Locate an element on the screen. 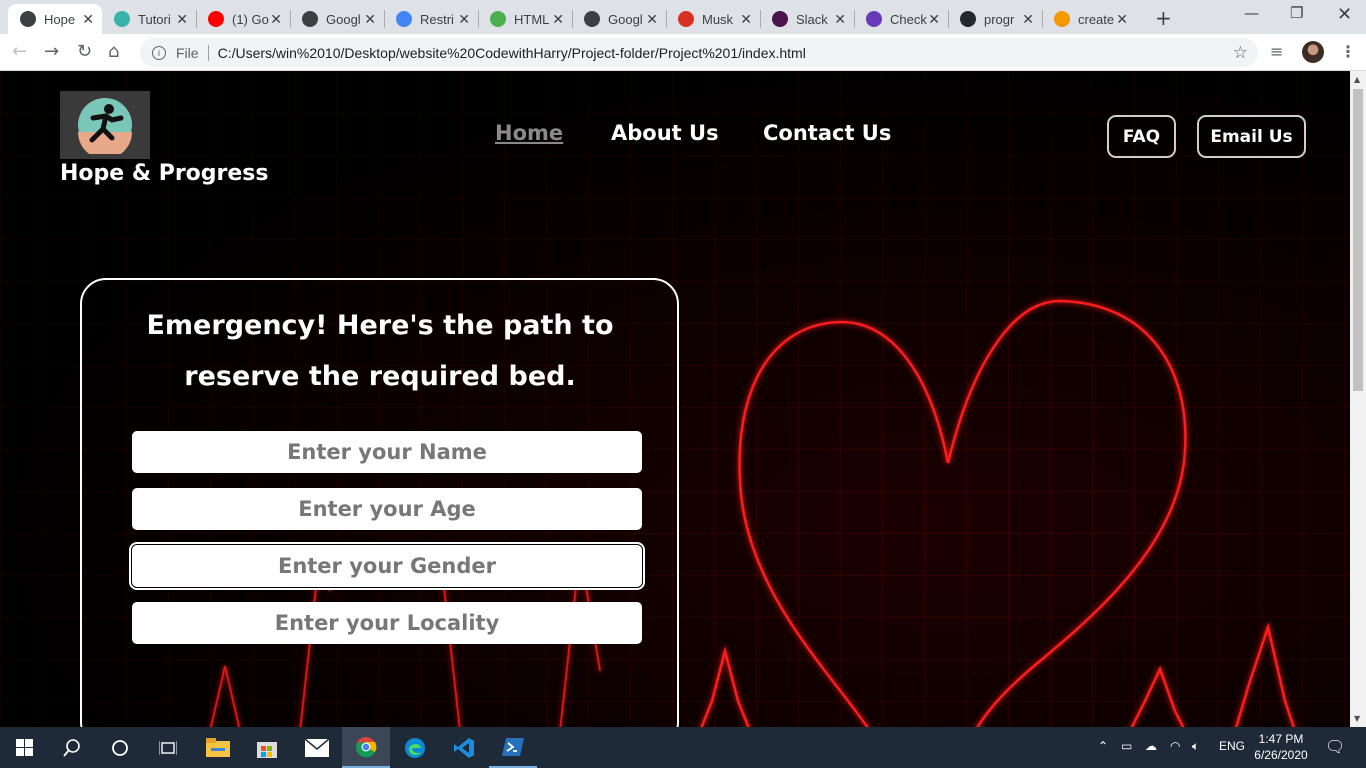 The image size is (1366, 768). start-icon is located at coordinates (24, 747).